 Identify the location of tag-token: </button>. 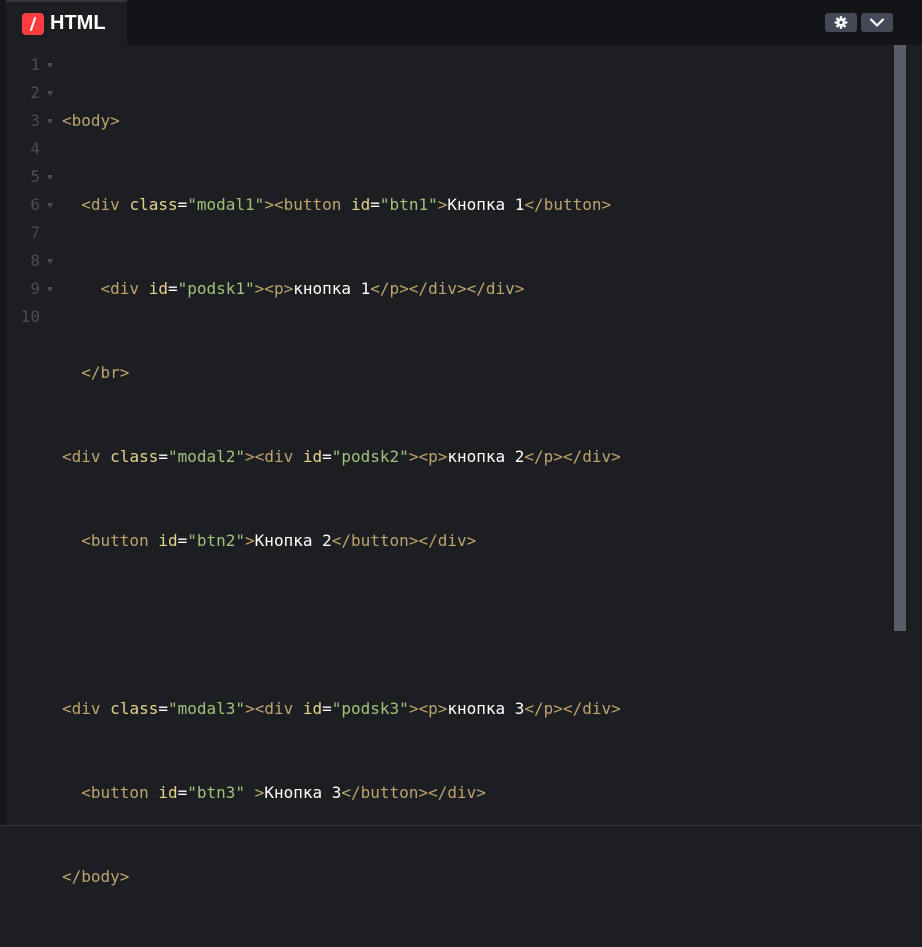
(568, 204).